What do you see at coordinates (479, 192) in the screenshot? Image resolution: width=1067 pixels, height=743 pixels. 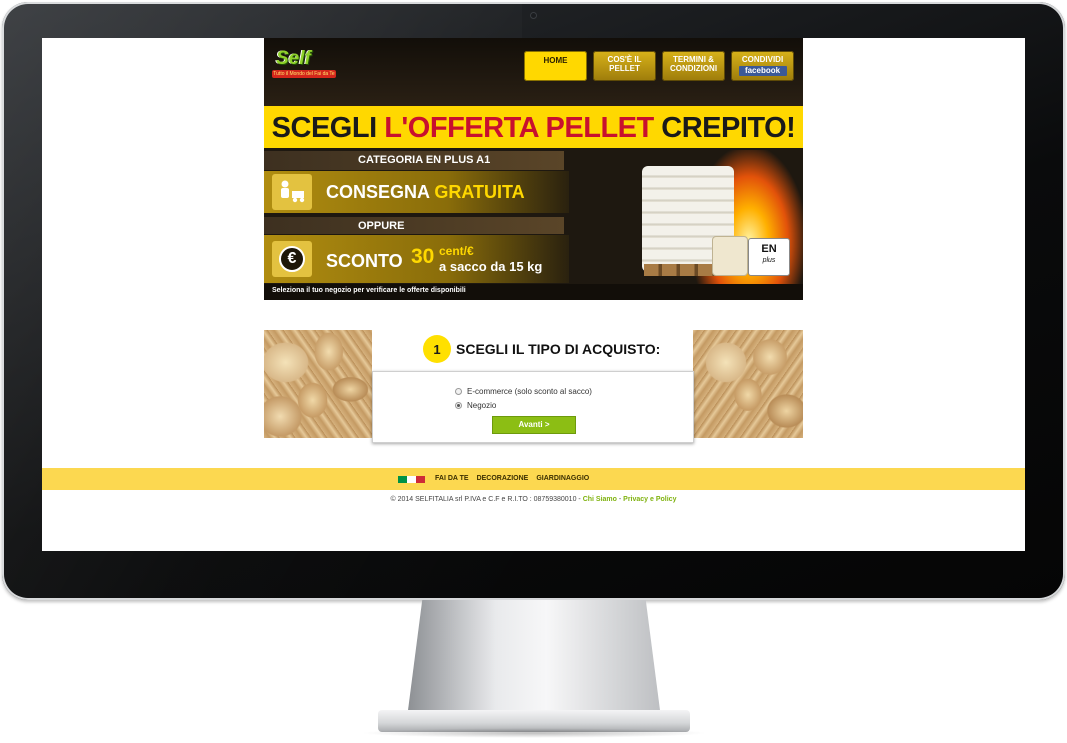 I see `consegna-b: GRATUITA` at bounding box center [479, 192].